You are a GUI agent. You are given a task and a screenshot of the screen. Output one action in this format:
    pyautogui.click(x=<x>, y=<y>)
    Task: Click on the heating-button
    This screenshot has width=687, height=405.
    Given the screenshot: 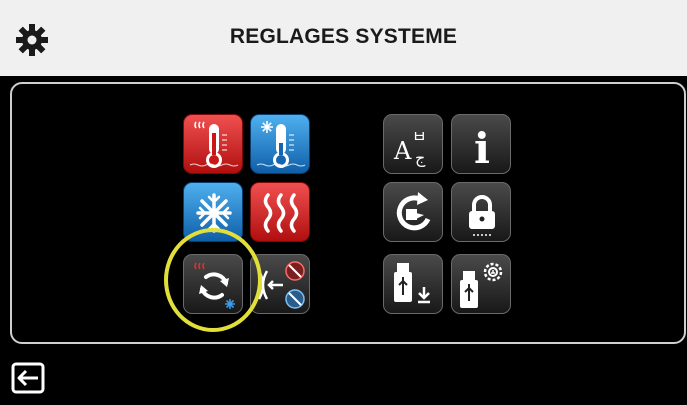 What is the action you would take?
    pyautogui.click(x=280, y=212)
    